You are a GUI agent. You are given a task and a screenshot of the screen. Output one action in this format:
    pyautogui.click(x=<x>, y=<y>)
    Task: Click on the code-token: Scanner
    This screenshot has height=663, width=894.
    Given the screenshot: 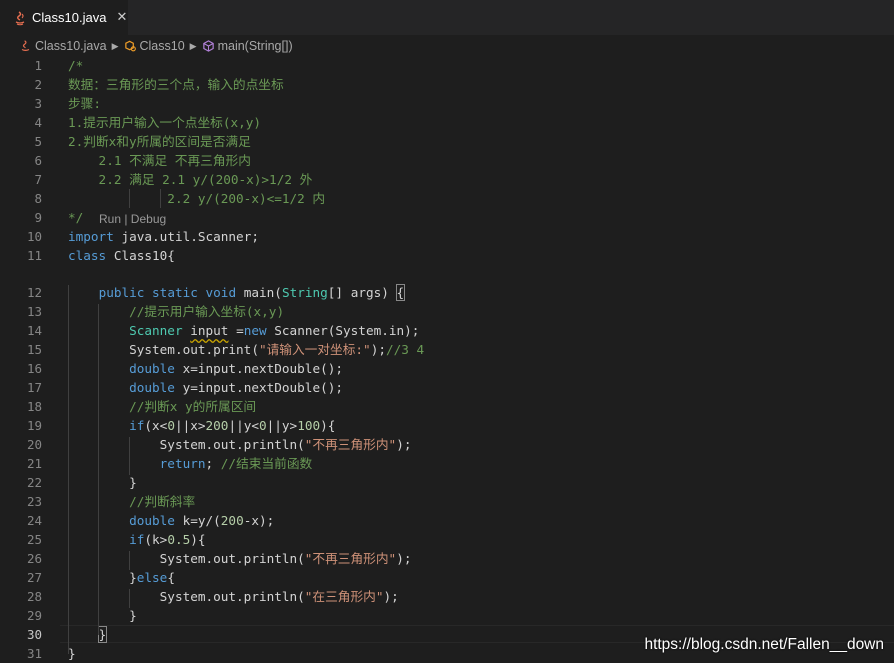 What is the action you would take?
    pyautogui.click(x=156, y=330)
    